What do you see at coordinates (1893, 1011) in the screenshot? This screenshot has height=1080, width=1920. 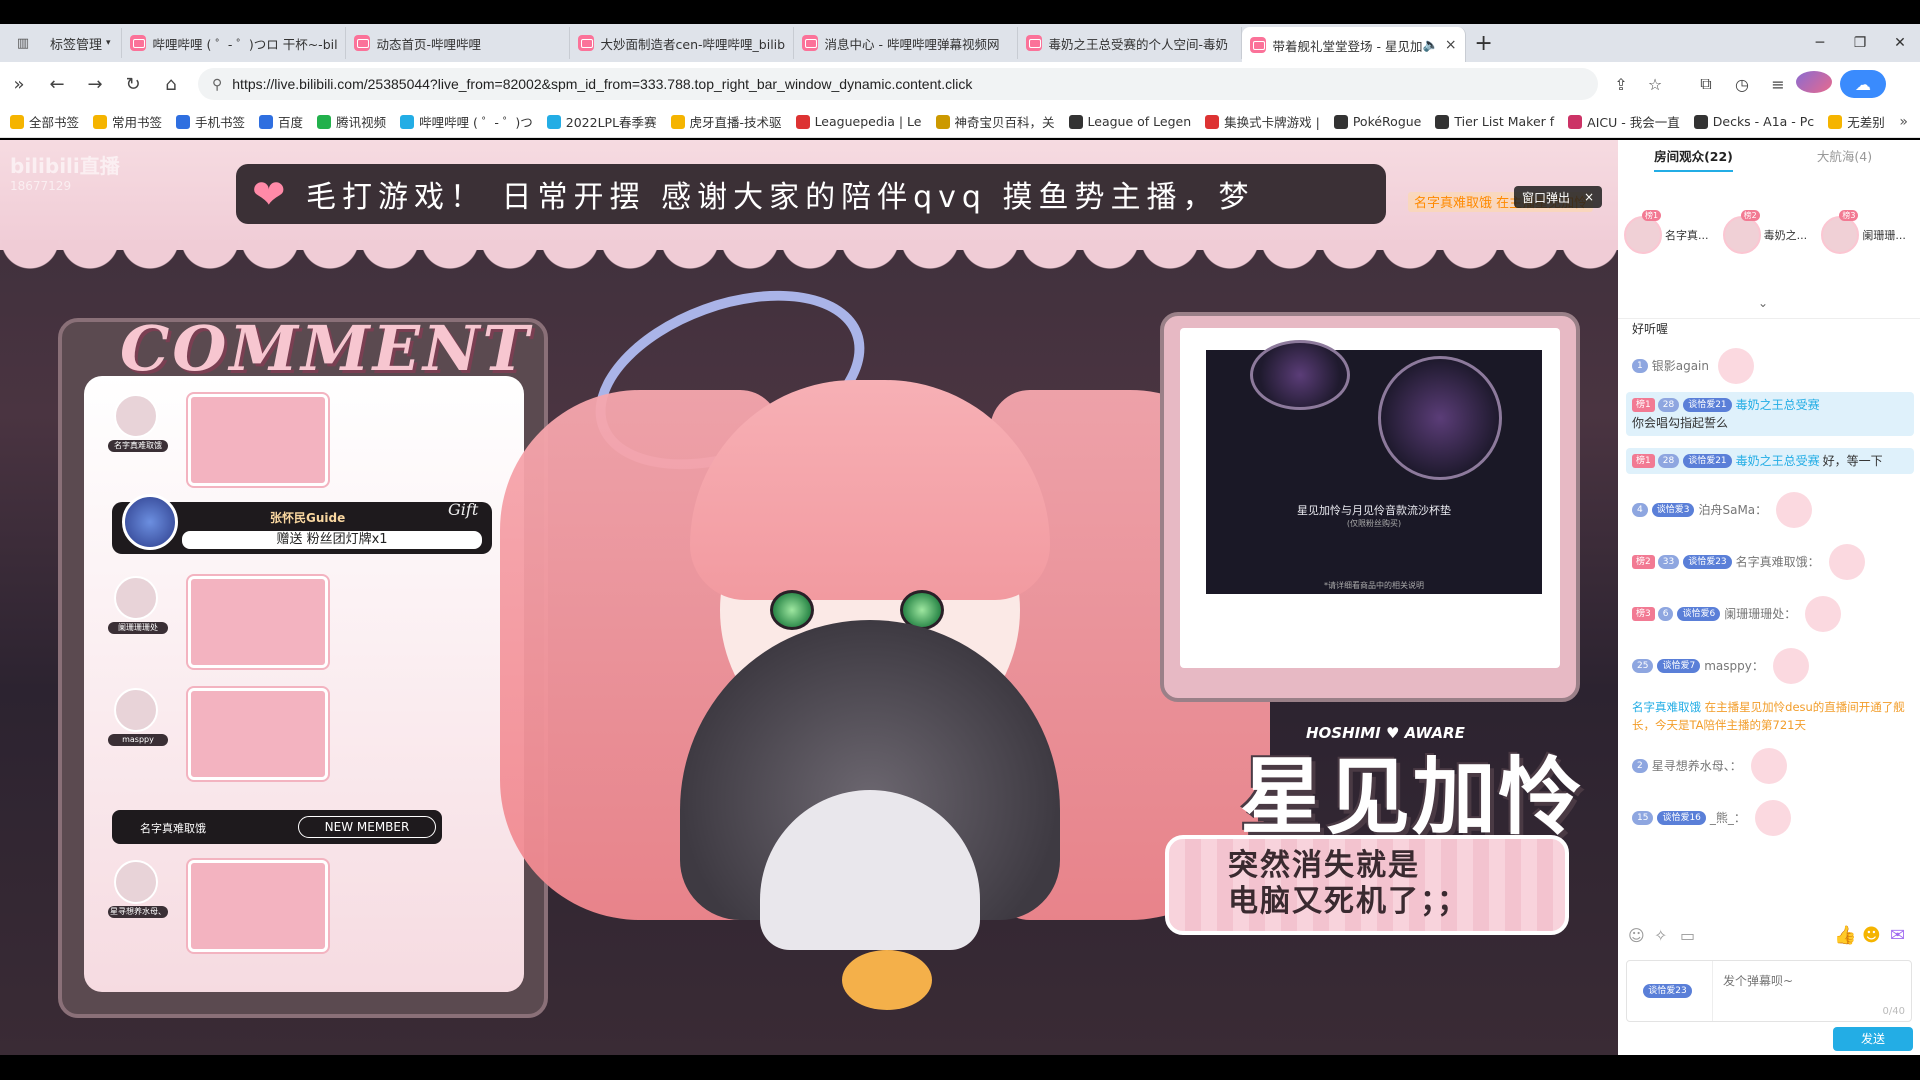 I see `char-counter: 0/40` at bounding box center [1893, 1011].